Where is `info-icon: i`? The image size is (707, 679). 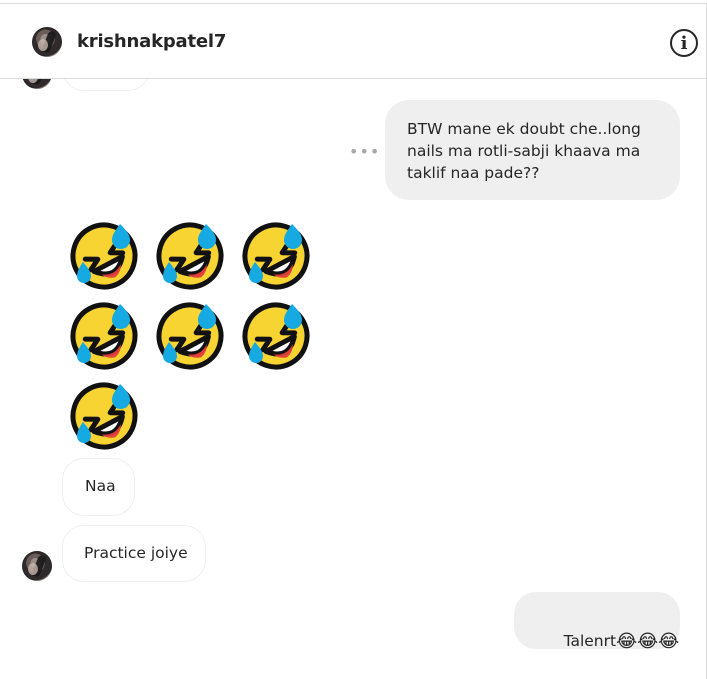 info-icon: i is located at coordinates (684, 43).